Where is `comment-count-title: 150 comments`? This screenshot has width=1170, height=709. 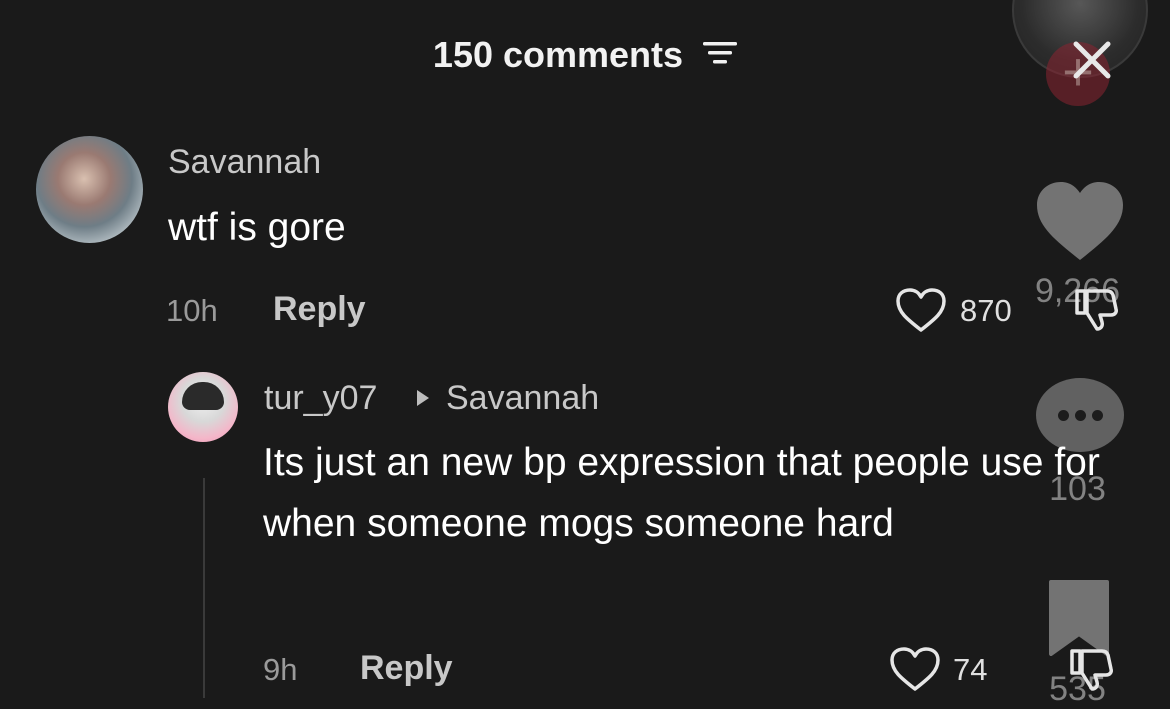 comment-count-title: 150 comments is located at coordinates (558, 54).